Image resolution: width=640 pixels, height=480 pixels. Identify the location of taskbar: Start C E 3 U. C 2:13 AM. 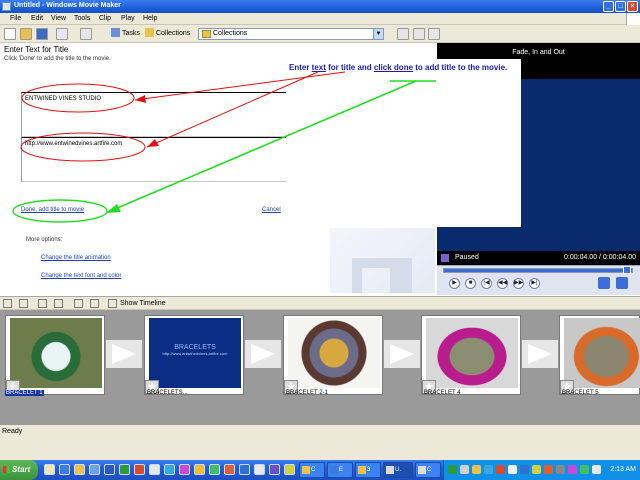
(320, 470).